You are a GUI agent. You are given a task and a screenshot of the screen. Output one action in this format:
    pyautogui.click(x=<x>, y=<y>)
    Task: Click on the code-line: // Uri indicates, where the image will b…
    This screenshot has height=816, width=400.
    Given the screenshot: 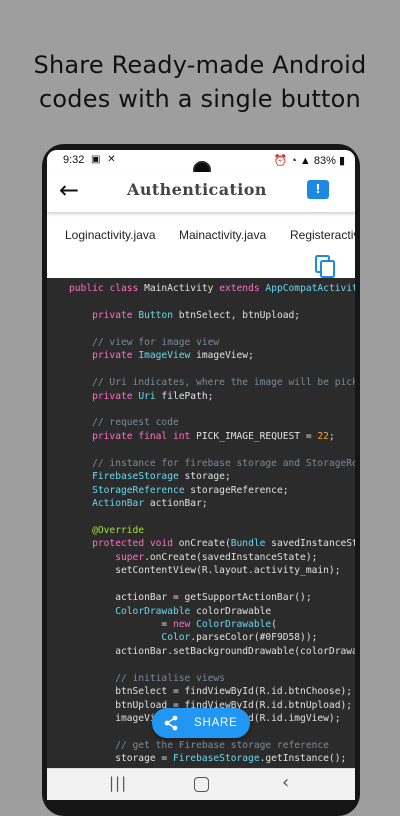 What is the action you would take?
    pyautogui.click(x=223, y=383)
    